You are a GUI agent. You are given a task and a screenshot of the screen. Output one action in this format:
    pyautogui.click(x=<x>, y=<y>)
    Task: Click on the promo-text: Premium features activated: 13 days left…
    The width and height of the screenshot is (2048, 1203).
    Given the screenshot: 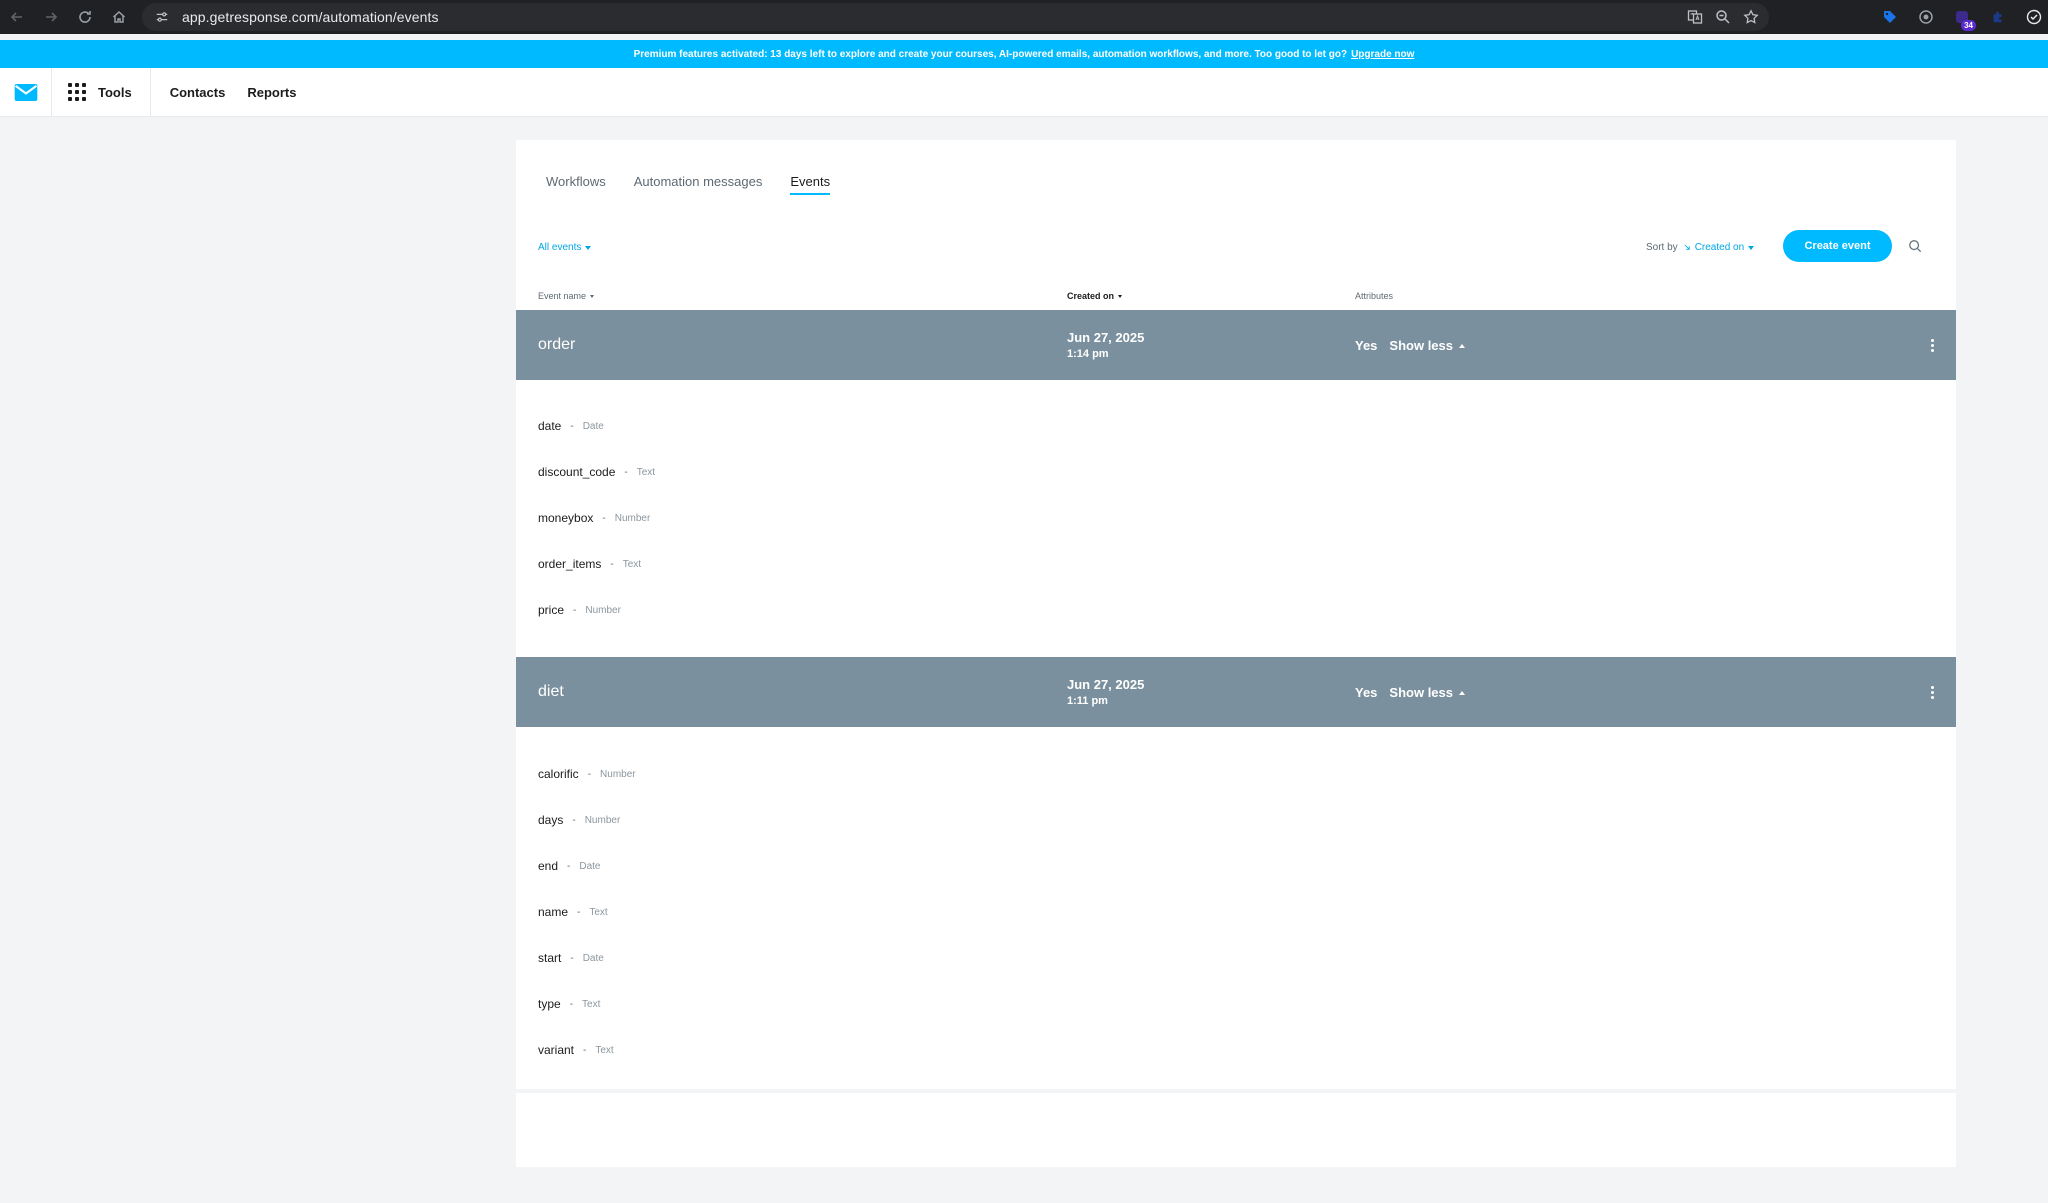 What is the action you would take?
    pyautogui.click(x=990, y=54)
    